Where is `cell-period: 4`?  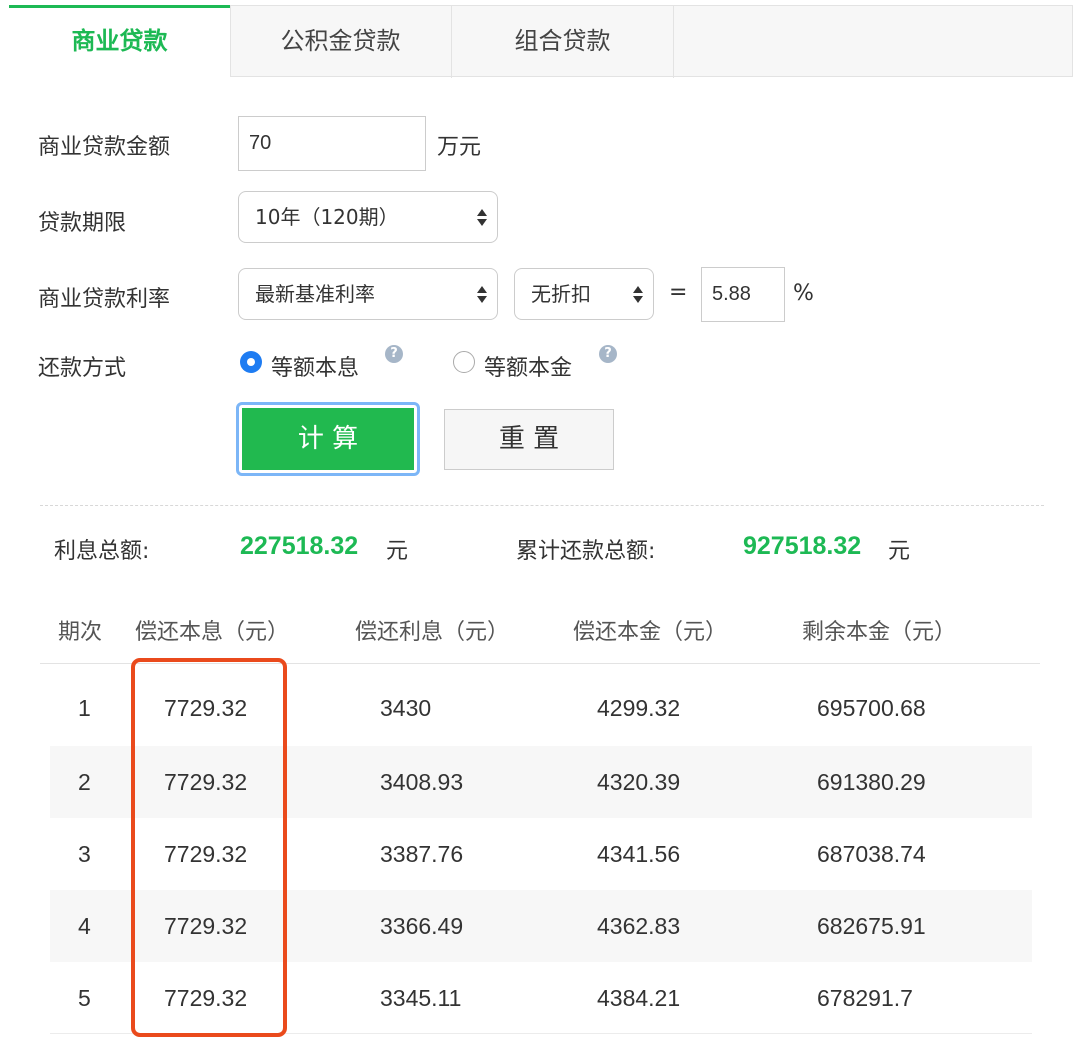
cell-period: 4 is located at coordinates (84, 926).